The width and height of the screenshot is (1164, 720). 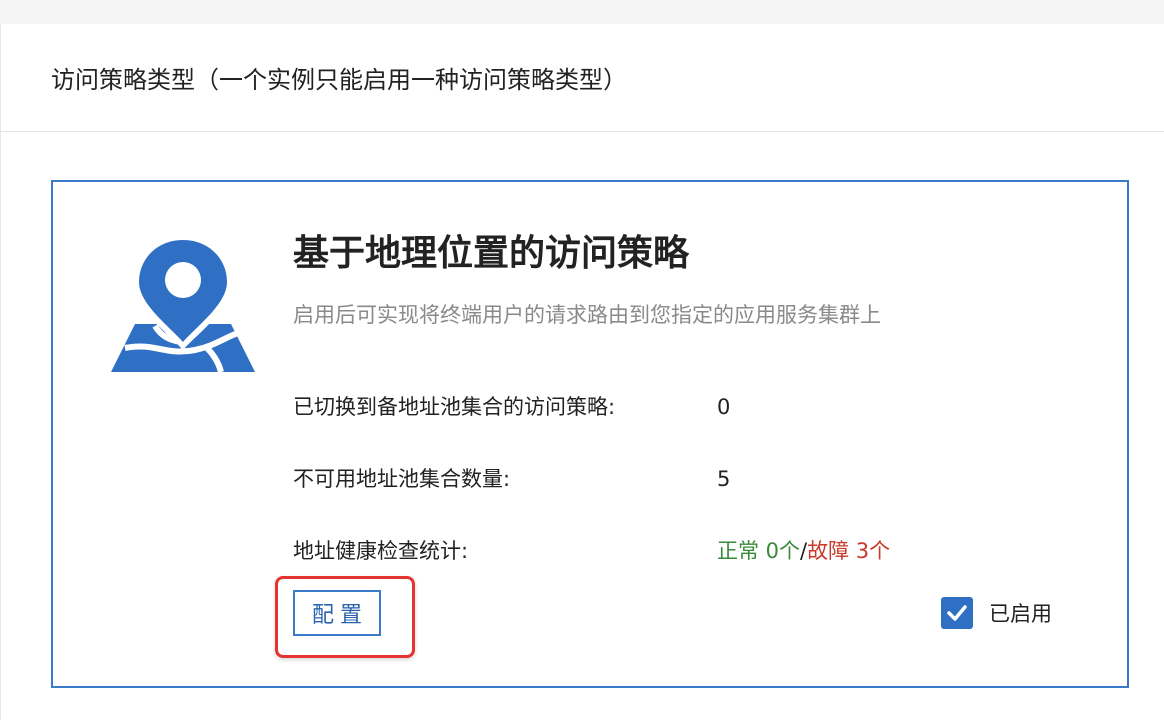 What do you see at coordinates (587, 315) in the screenshot?
I see `card-description: 启用后可实现将终端用户的请求路由到您指定的应用服务集群上` at bounding box center [587, 315].